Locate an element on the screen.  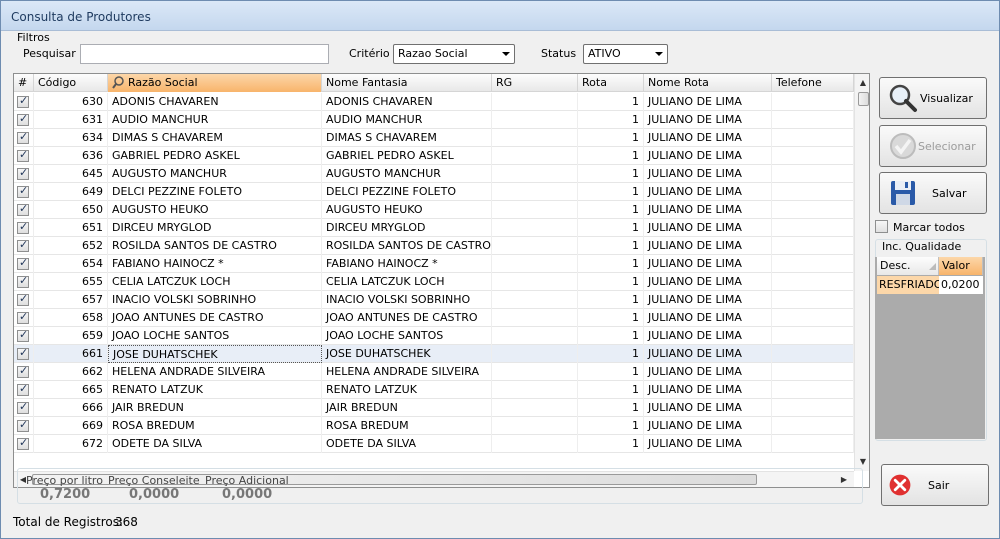
cell-razao-social: JAIR BREDUN is located at coordinates (215, 408).